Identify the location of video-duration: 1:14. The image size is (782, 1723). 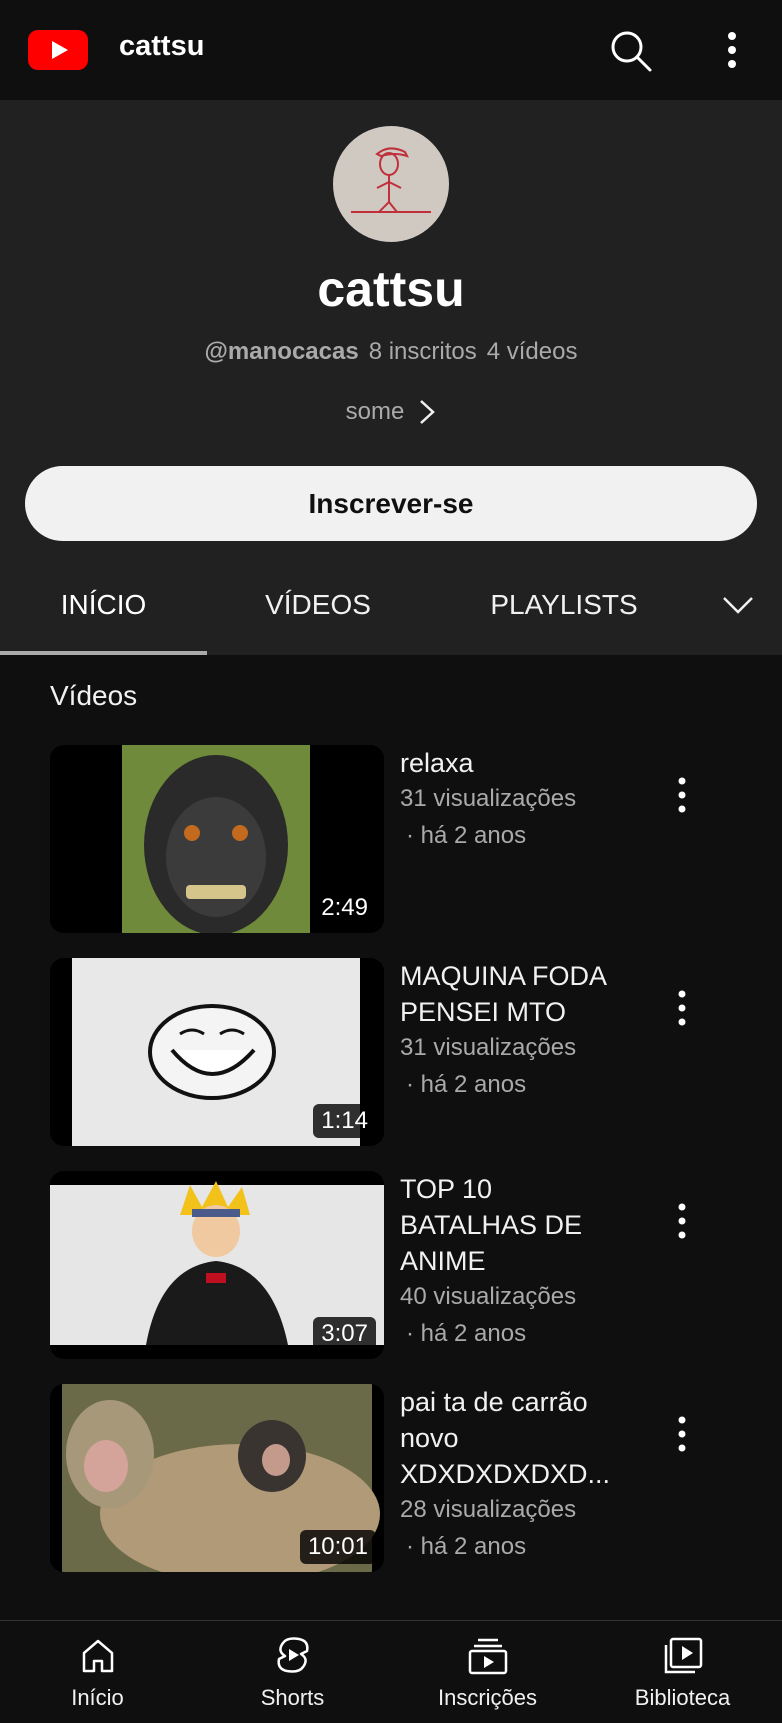
(344, 1121).